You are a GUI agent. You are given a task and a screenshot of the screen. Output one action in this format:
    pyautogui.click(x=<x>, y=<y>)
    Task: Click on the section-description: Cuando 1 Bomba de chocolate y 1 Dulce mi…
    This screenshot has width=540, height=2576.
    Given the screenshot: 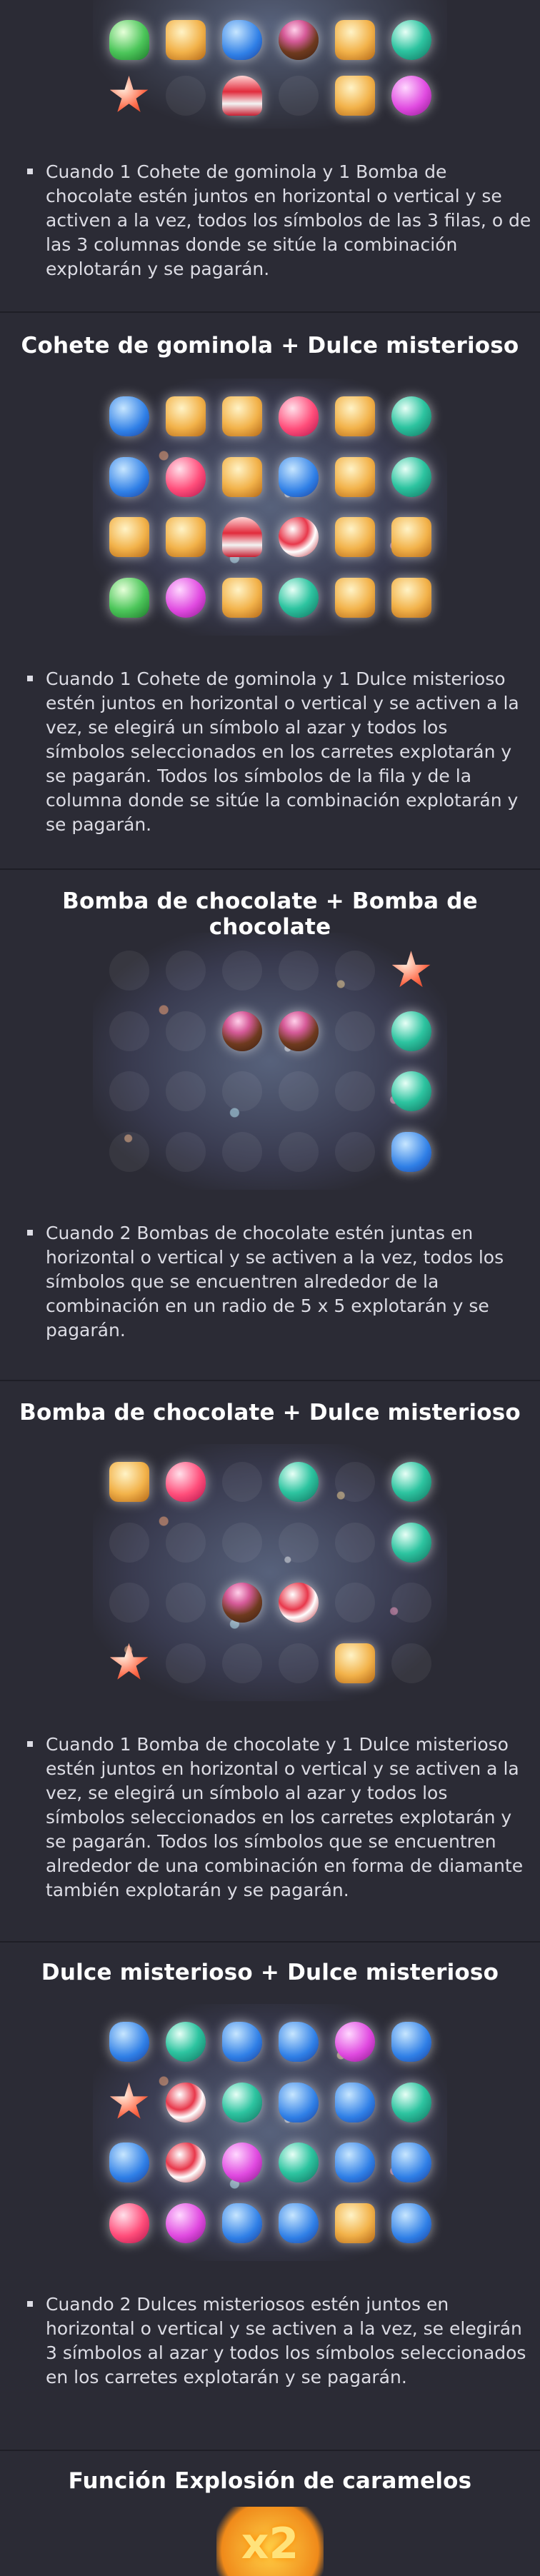 What is the action you would take?
    pyautogui.click(x=279, y=1818)
    